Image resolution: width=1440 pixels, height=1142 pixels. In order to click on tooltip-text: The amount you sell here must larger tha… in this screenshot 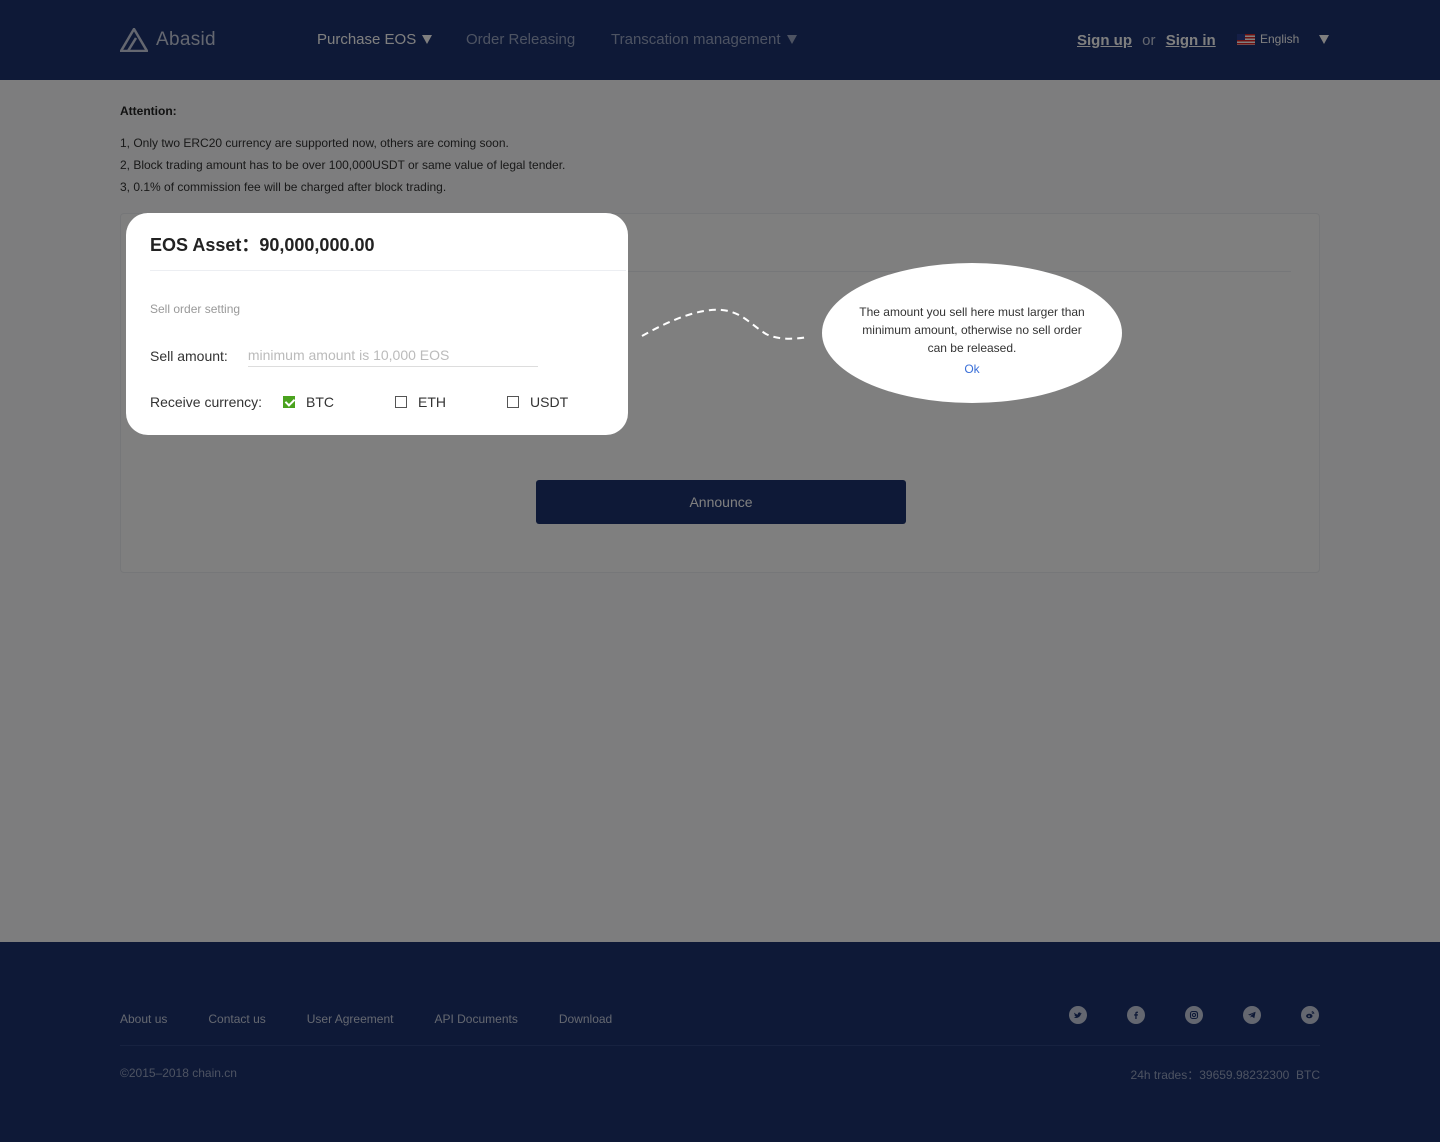, I will do `click(972, 330)`.